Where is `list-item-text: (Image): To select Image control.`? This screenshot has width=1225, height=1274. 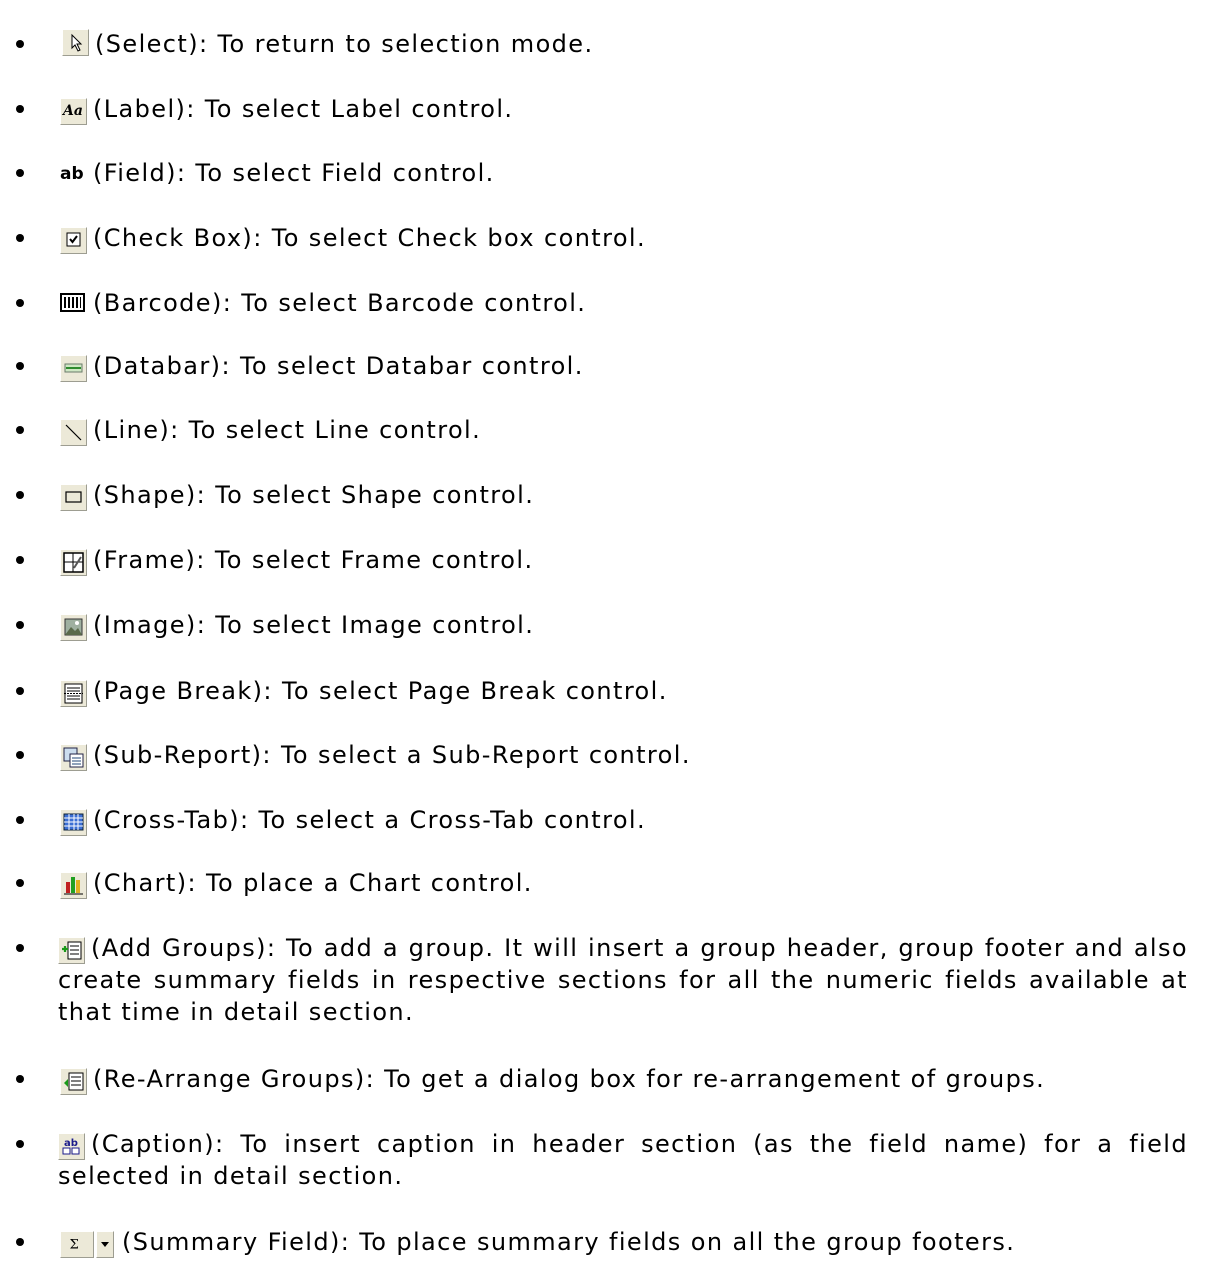 list-item-text: (Image): To select Image control. is located at coordinates (297, 625).